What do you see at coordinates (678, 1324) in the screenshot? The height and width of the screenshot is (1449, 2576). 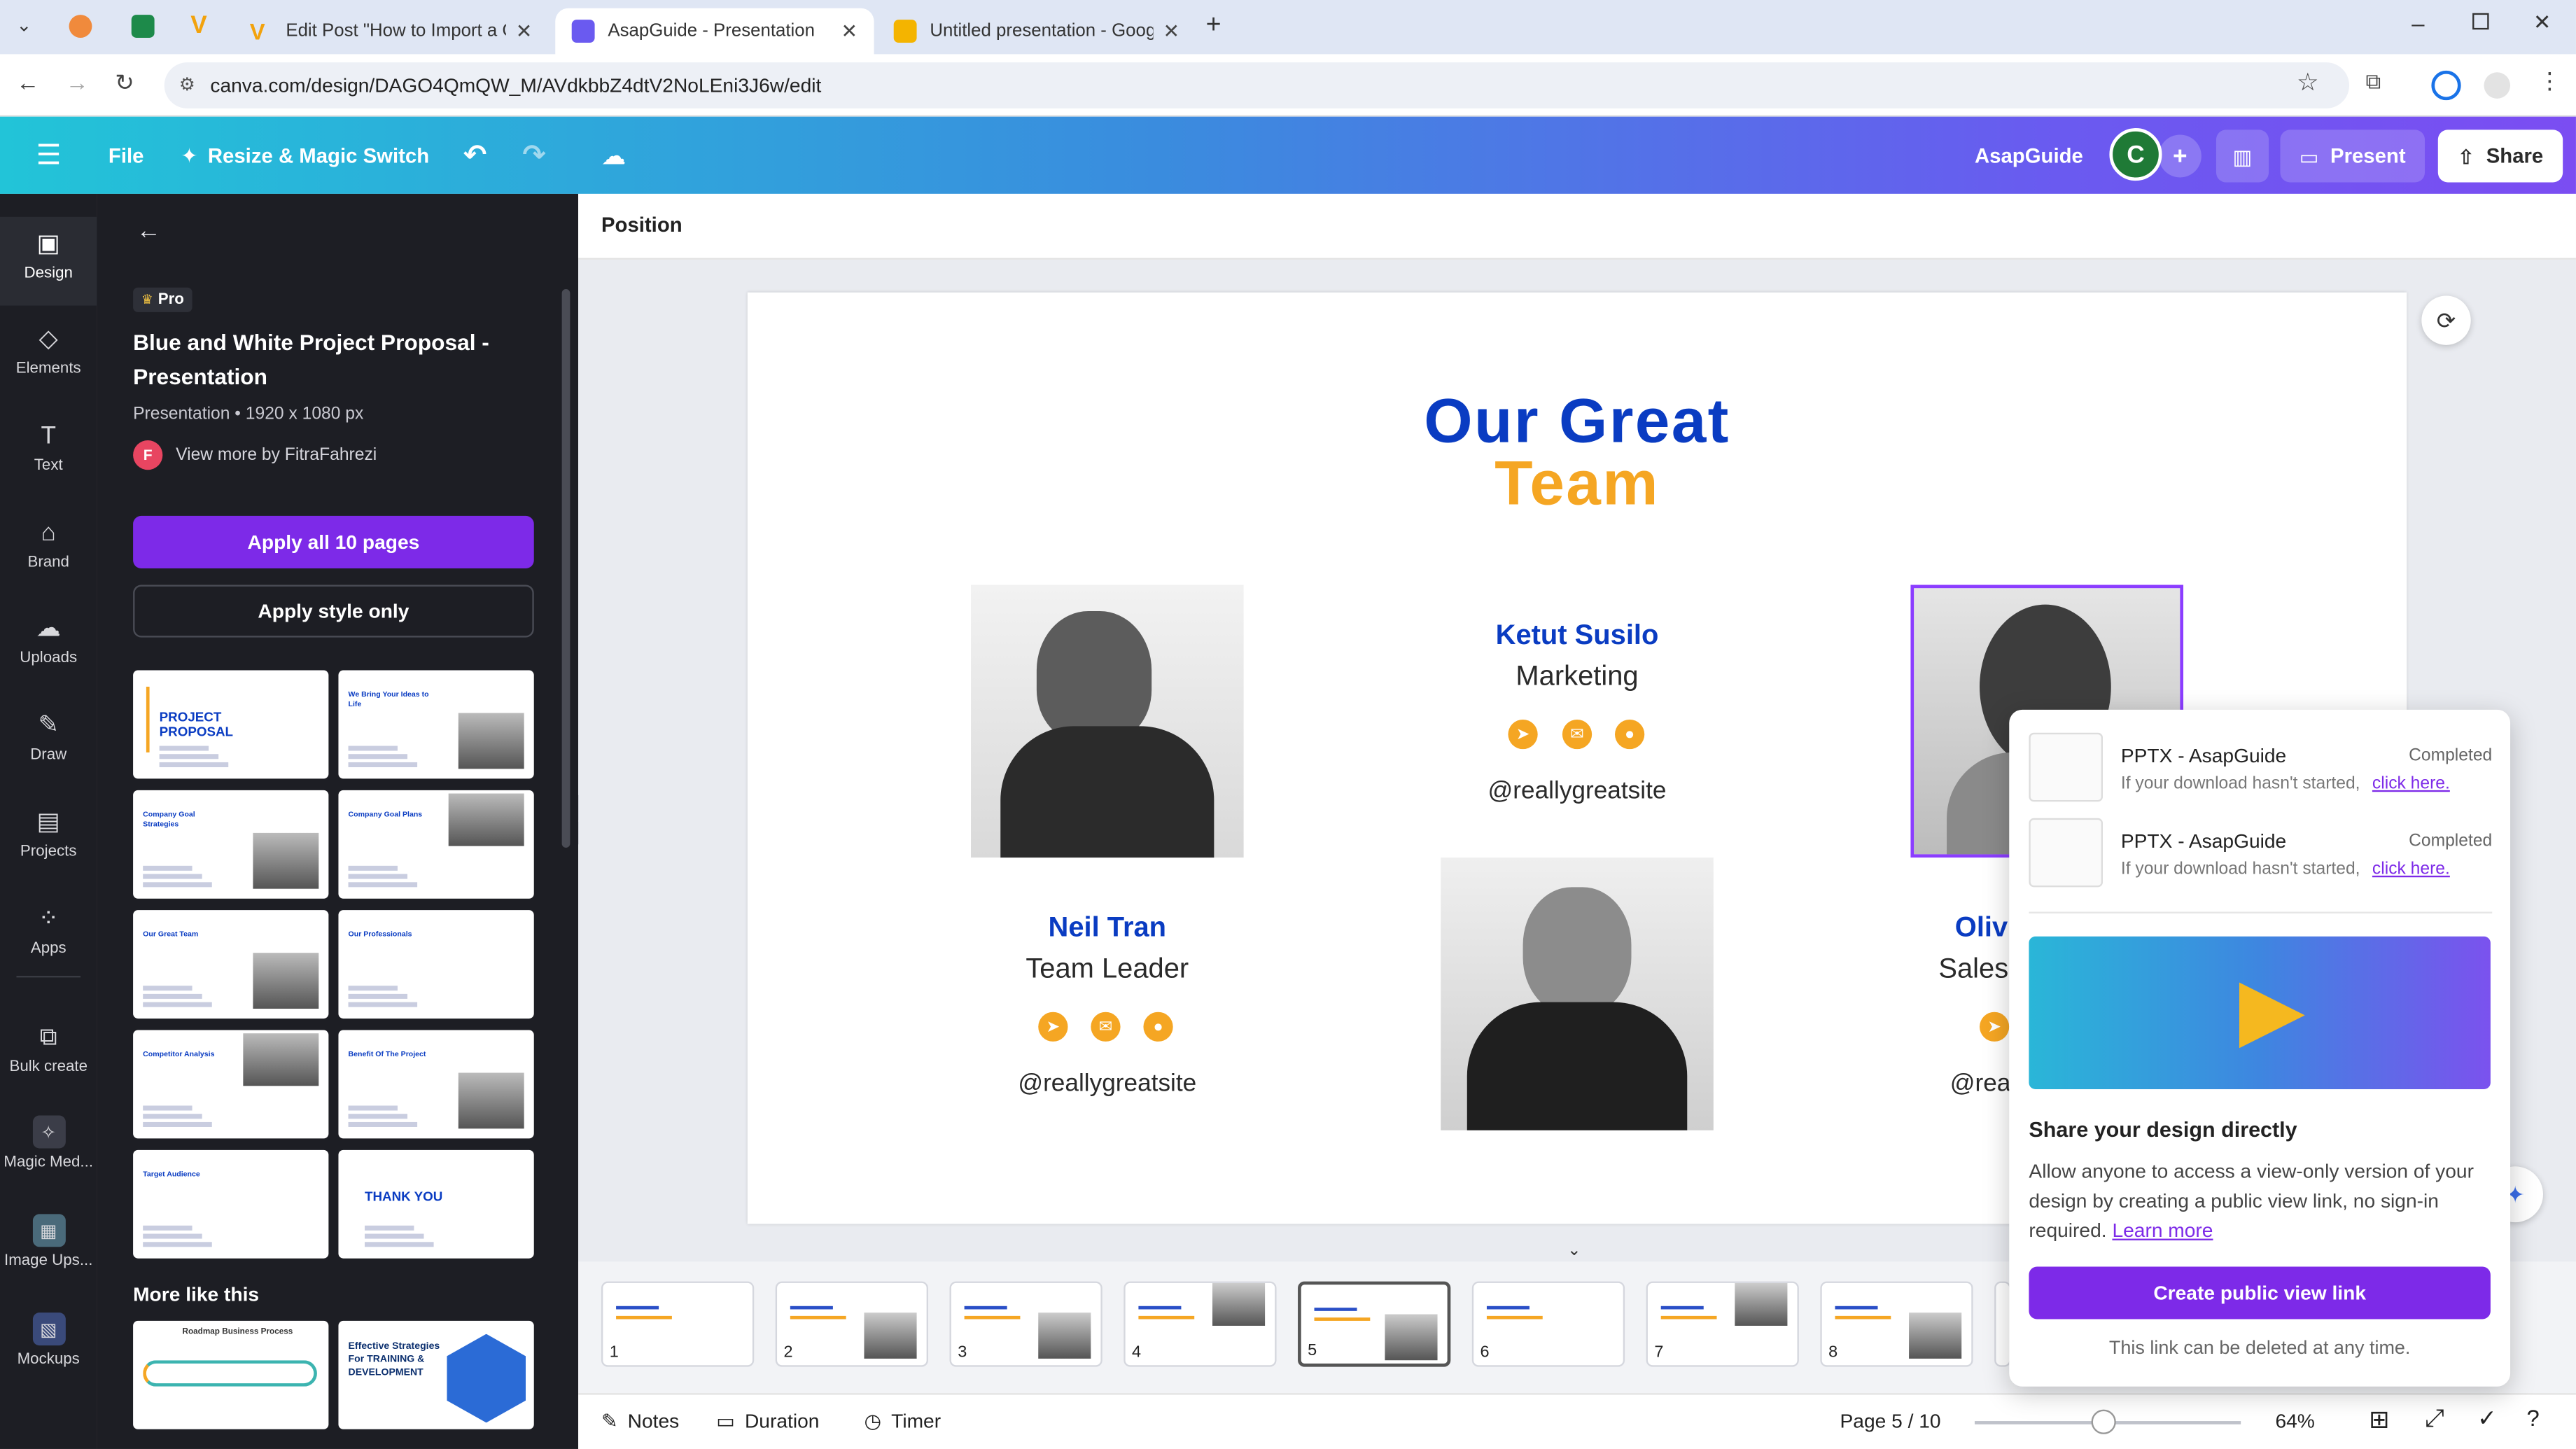 I see `filmstrip-page-1: 1` at bounding box center [678, 1324].